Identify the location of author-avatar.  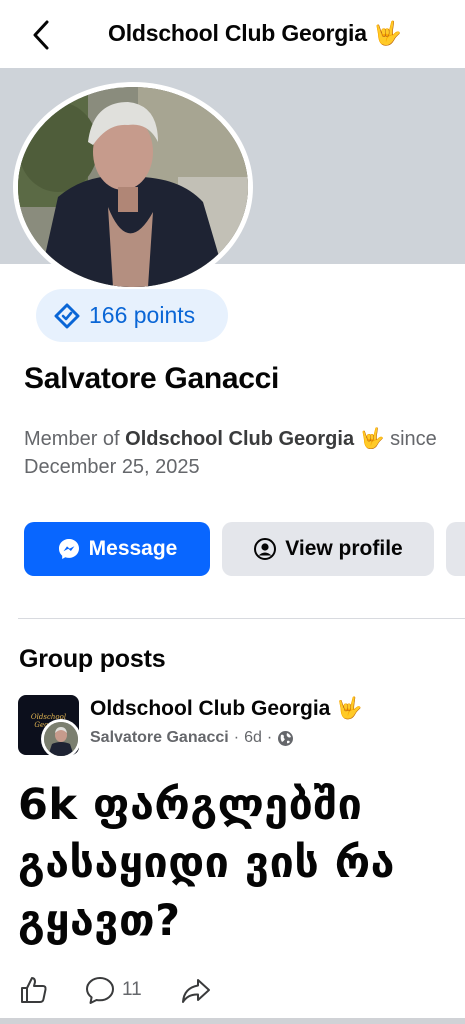
(61, 739).